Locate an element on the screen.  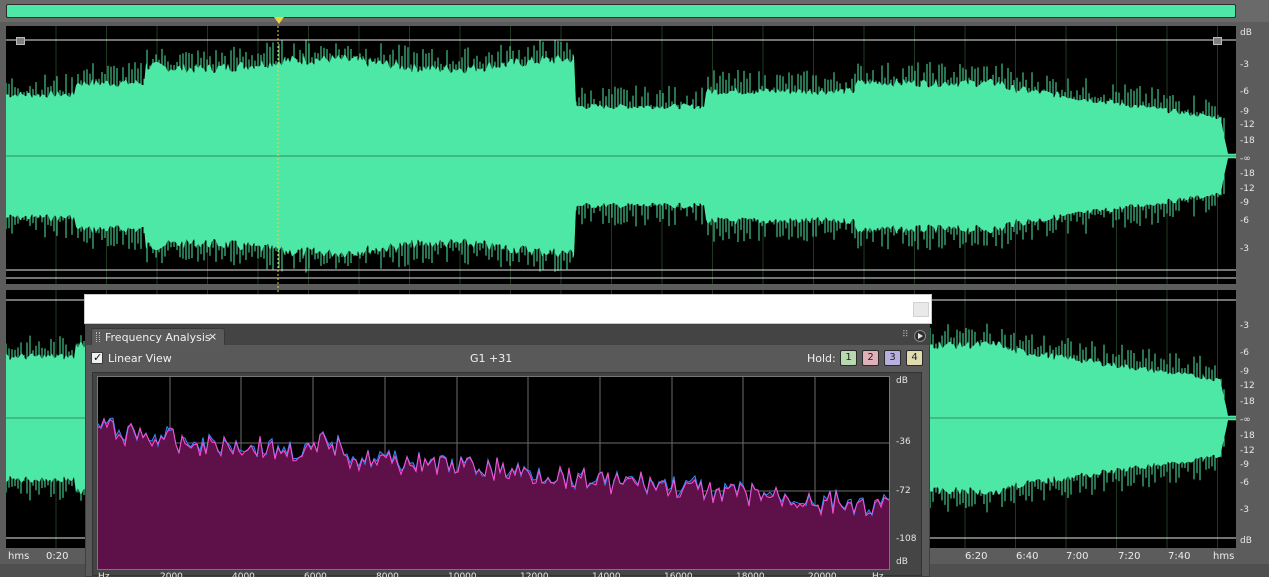
channel-divider is located at coordinates (621, 287).